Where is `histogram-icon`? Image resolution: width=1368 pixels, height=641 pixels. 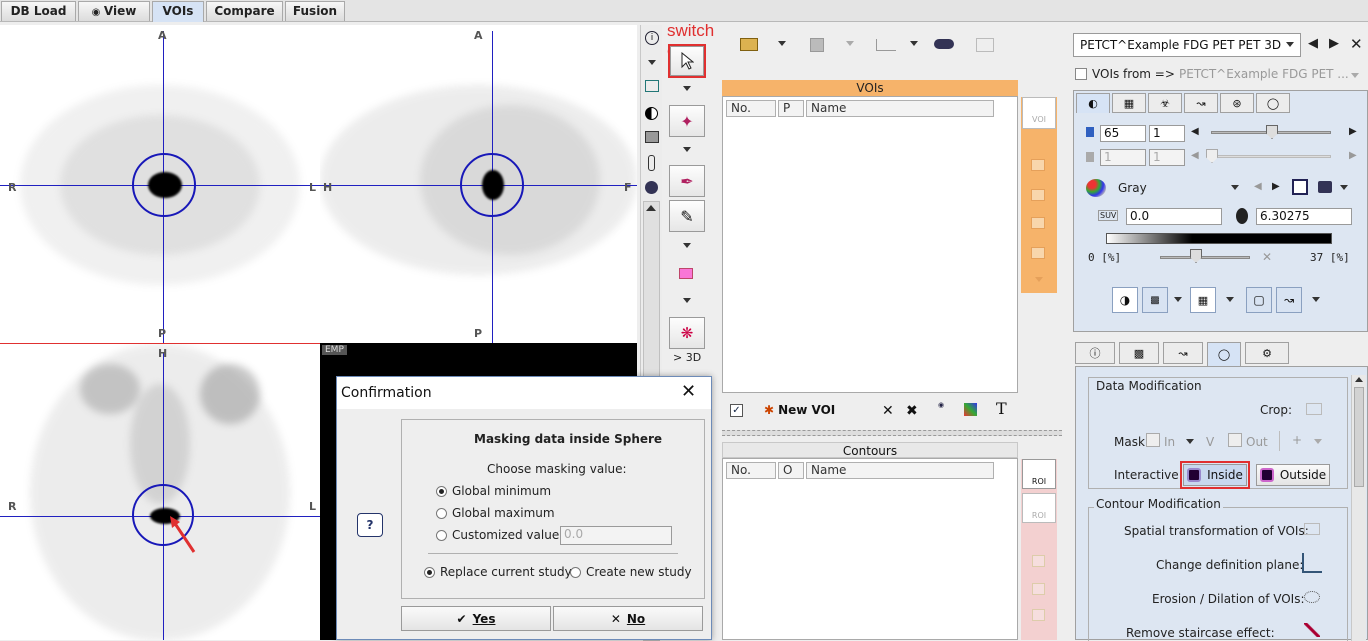 histogram-icon is located at coordinates (886, 45).